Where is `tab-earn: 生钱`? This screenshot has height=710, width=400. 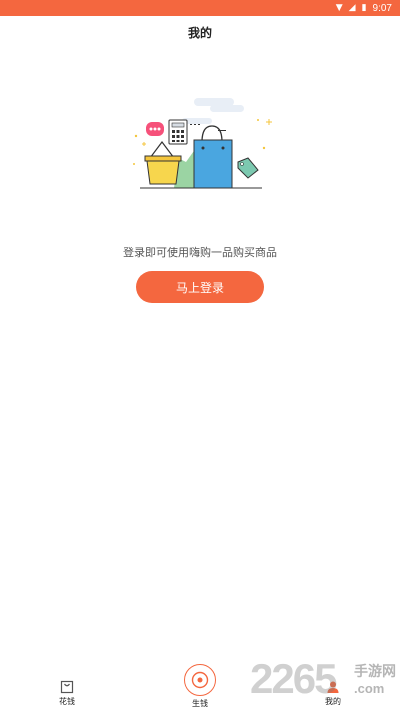
tab-earn: 生钱 is located at coordinates (200, 686).